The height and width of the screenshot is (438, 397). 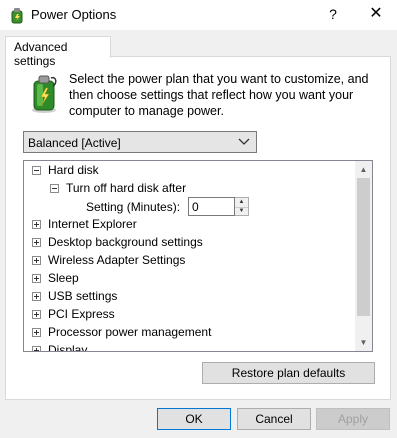 What do you see at coordinates (211, 206) in the screenshot?
I see `setting-minutes-input: 0` at bounding box center [211, 206].